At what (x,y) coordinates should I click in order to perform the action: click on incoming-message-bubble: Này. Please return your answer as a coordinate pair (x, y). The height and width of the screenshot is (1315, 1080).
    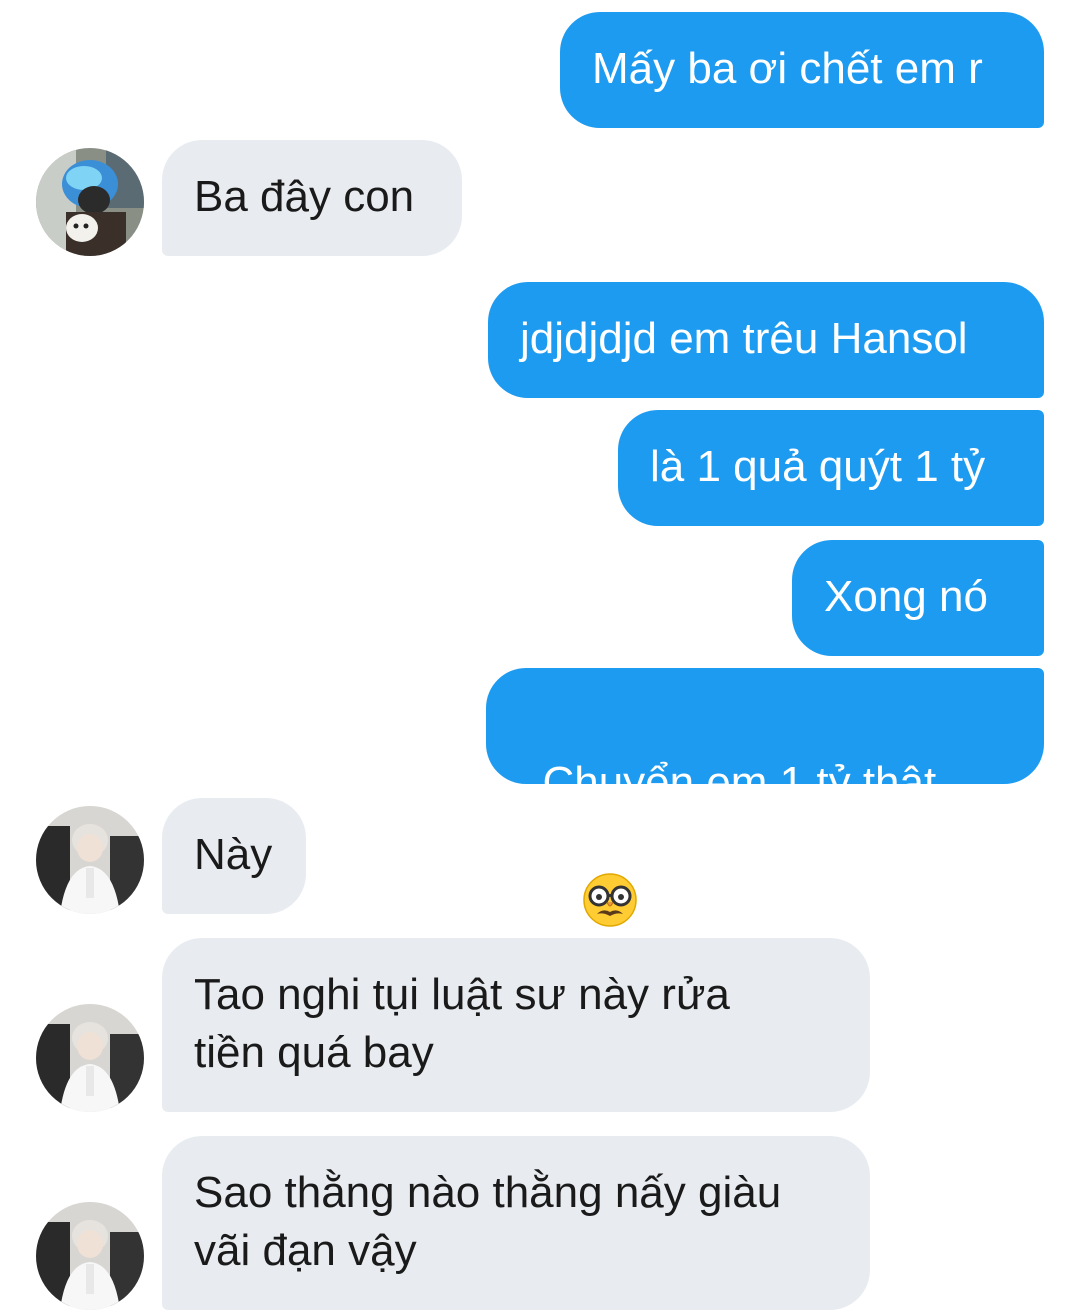
    Looking at the image, I should click on (234, 856).